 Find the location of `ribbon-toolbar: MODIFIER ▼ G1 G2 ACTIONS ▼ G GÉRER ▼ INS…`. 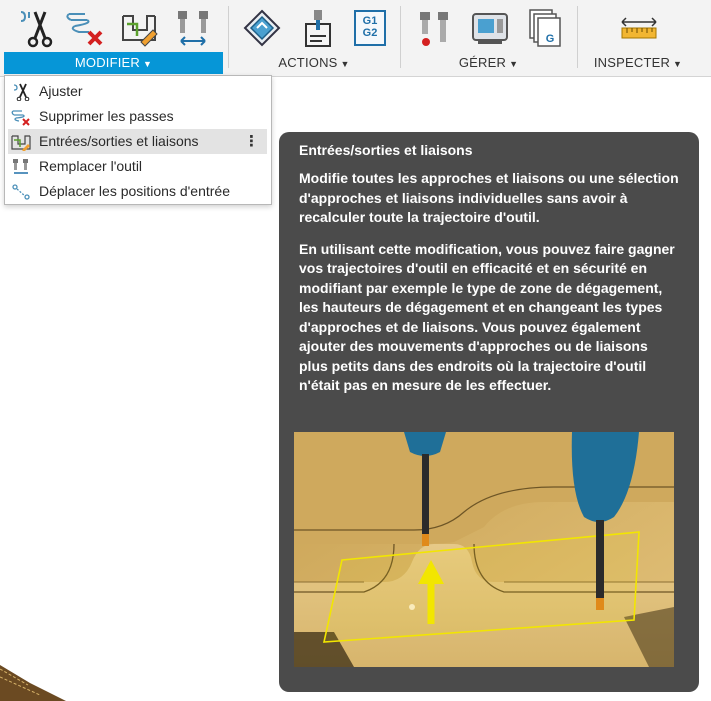

ribbon-toolbar: MODIFIER ▼ G1 G2 ACTIONS ▼ G GÉRER ▼ INS… is located at coordinates (355, 38).